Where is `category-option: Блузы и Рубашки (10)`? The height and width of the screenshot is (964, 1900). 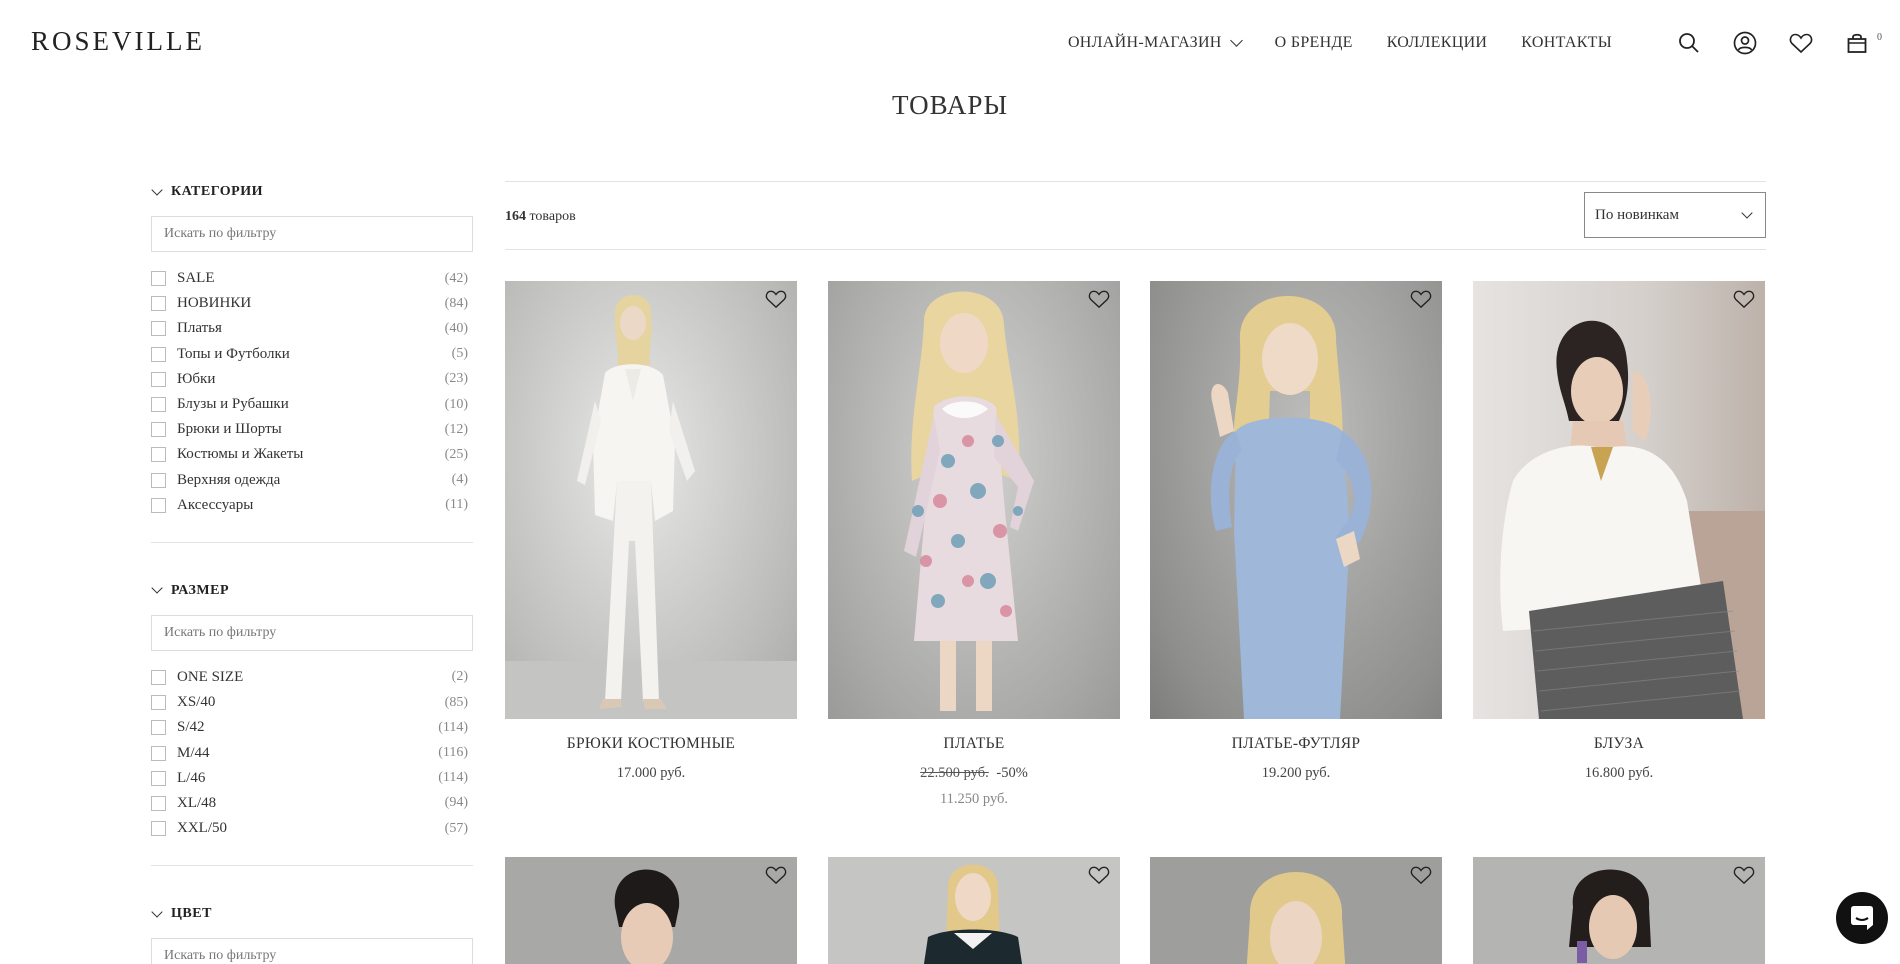 category-option: Блузы и Рубашки (10) is located at coordinates (312, 404).